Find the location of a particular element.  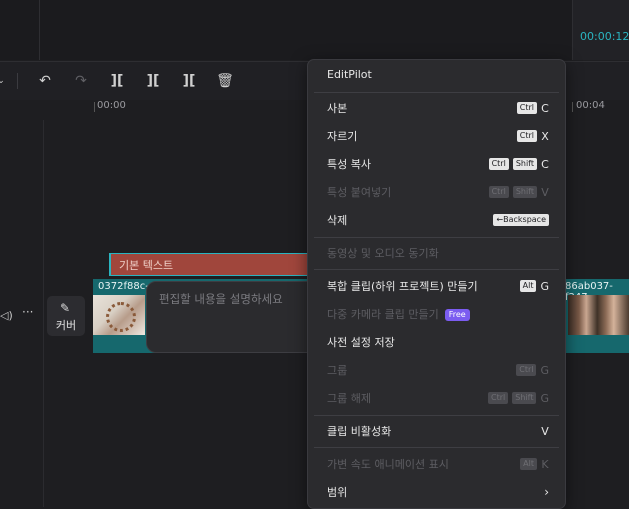

shortcut: Ctrl Shift V is located at coordinates (518, 192).